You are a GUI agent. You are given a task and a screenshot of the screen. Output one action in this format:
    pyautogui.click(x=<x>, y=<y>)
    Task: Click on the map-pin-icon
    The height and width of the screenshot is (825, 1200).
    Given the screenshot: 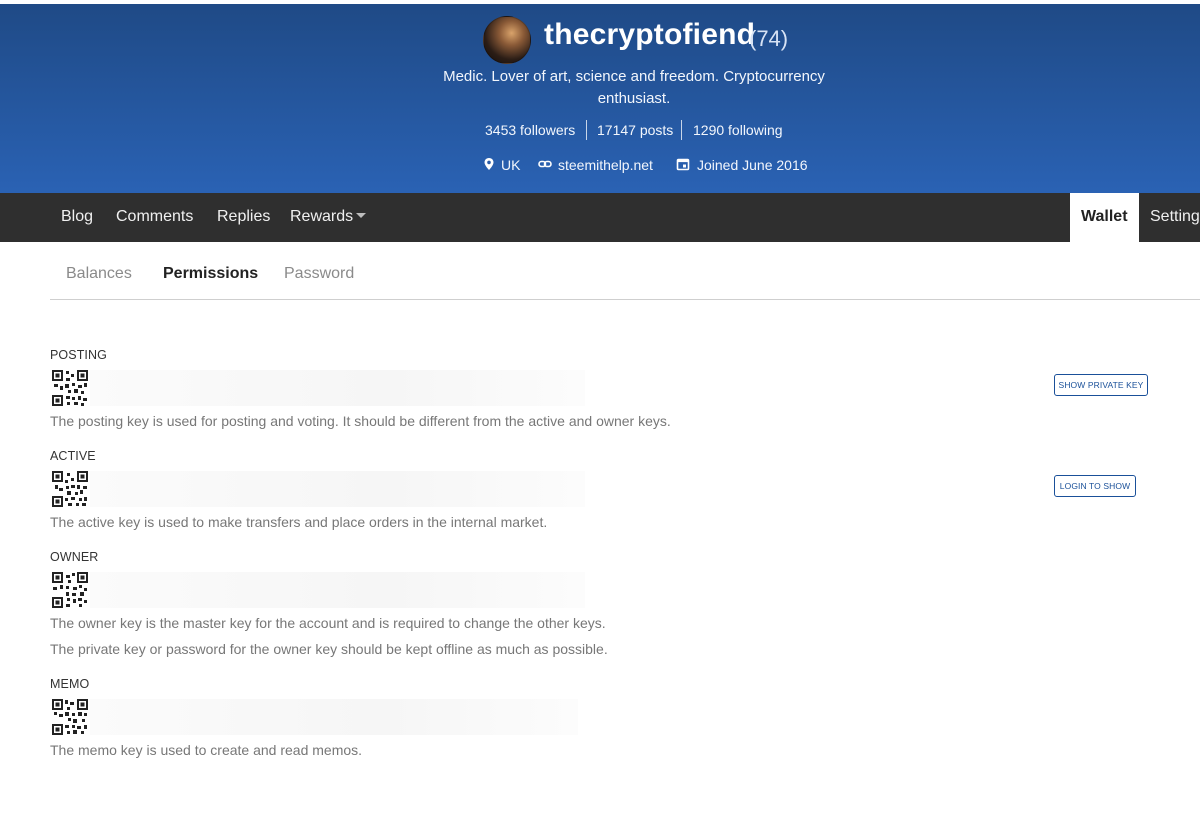 What is the action you would take?
    pyautogui.click(x=489, y=164)
    